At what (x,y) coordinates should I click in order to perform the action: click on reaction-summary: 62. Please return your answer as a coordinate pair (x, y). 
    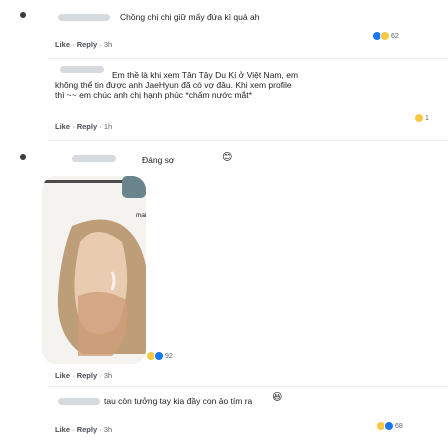
    Looking at the image, I should click on (385, 36).